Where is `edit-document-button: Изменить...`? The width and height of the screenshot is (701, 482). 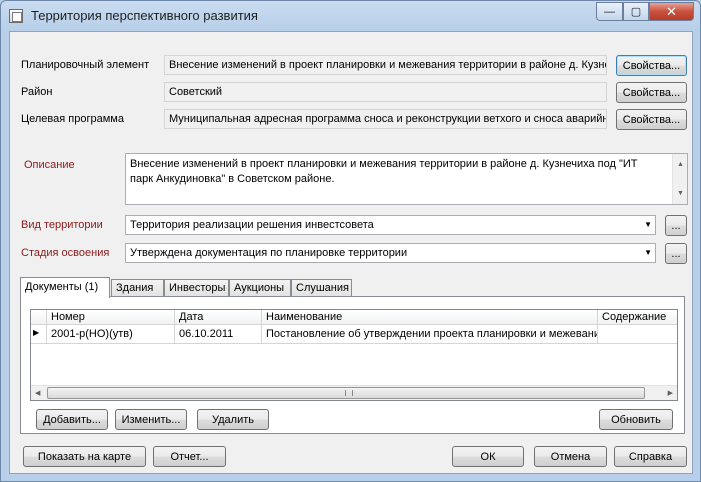 edit-document-button: Изменить... is located at coordinates (151, 419).